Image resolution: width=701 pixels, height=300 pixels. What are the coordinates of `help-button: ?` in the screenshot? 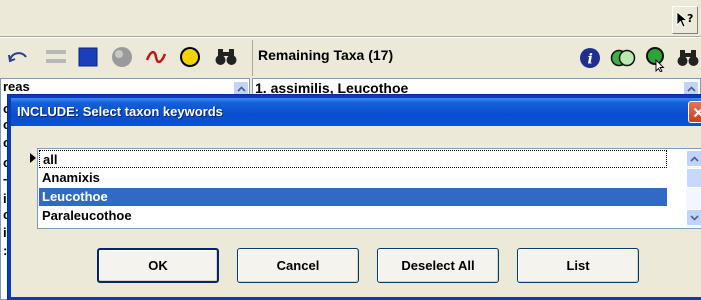 It's located at (685, 20).